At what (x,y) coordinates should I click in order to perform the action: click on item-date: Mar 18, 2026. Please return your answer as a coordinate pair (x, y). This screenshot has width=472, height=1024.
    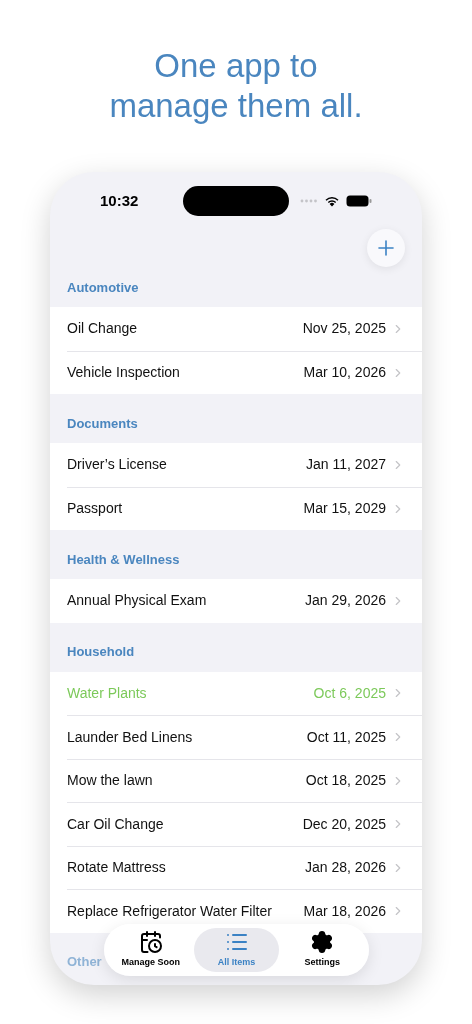
    Looking at the image, I should click on (344, 911).